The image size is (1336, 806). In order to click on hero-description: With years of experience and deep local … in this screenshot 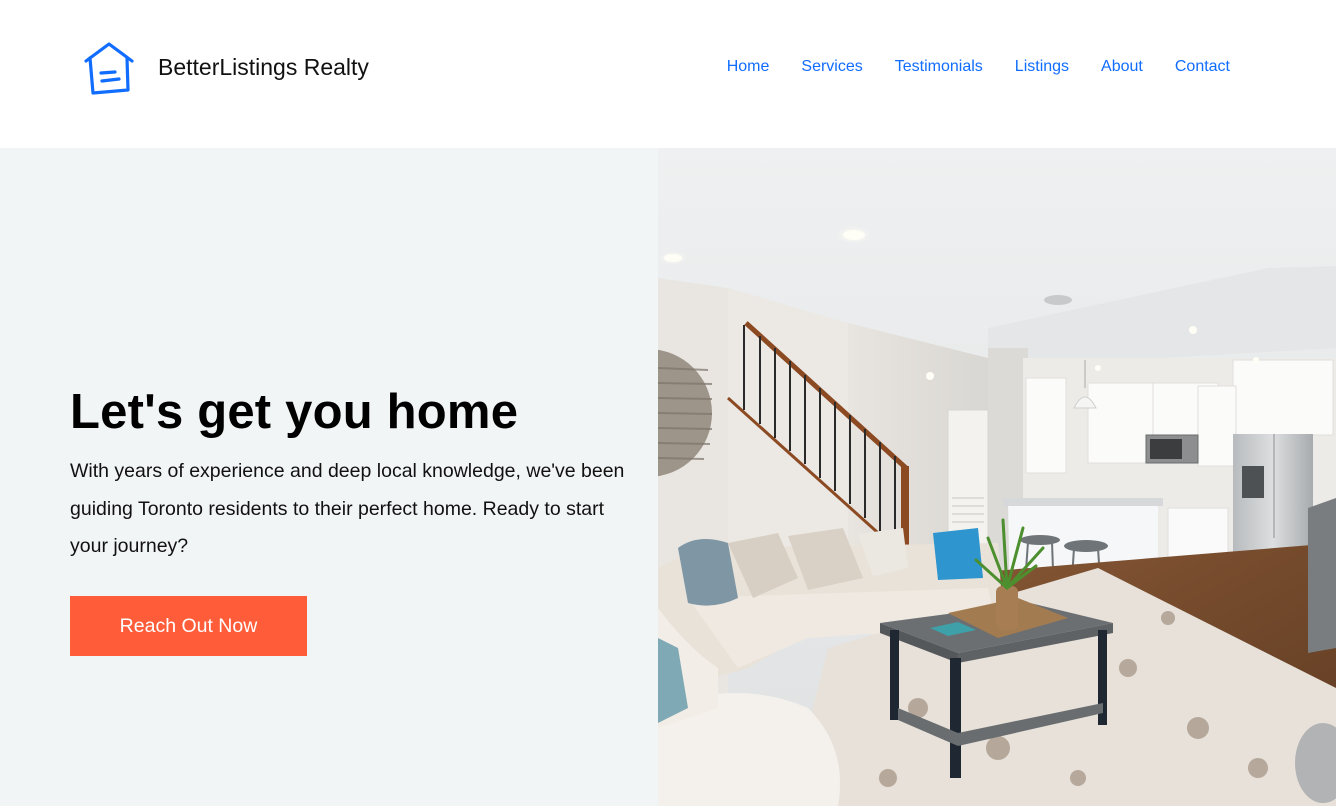, I will do `click(347, 508)`.